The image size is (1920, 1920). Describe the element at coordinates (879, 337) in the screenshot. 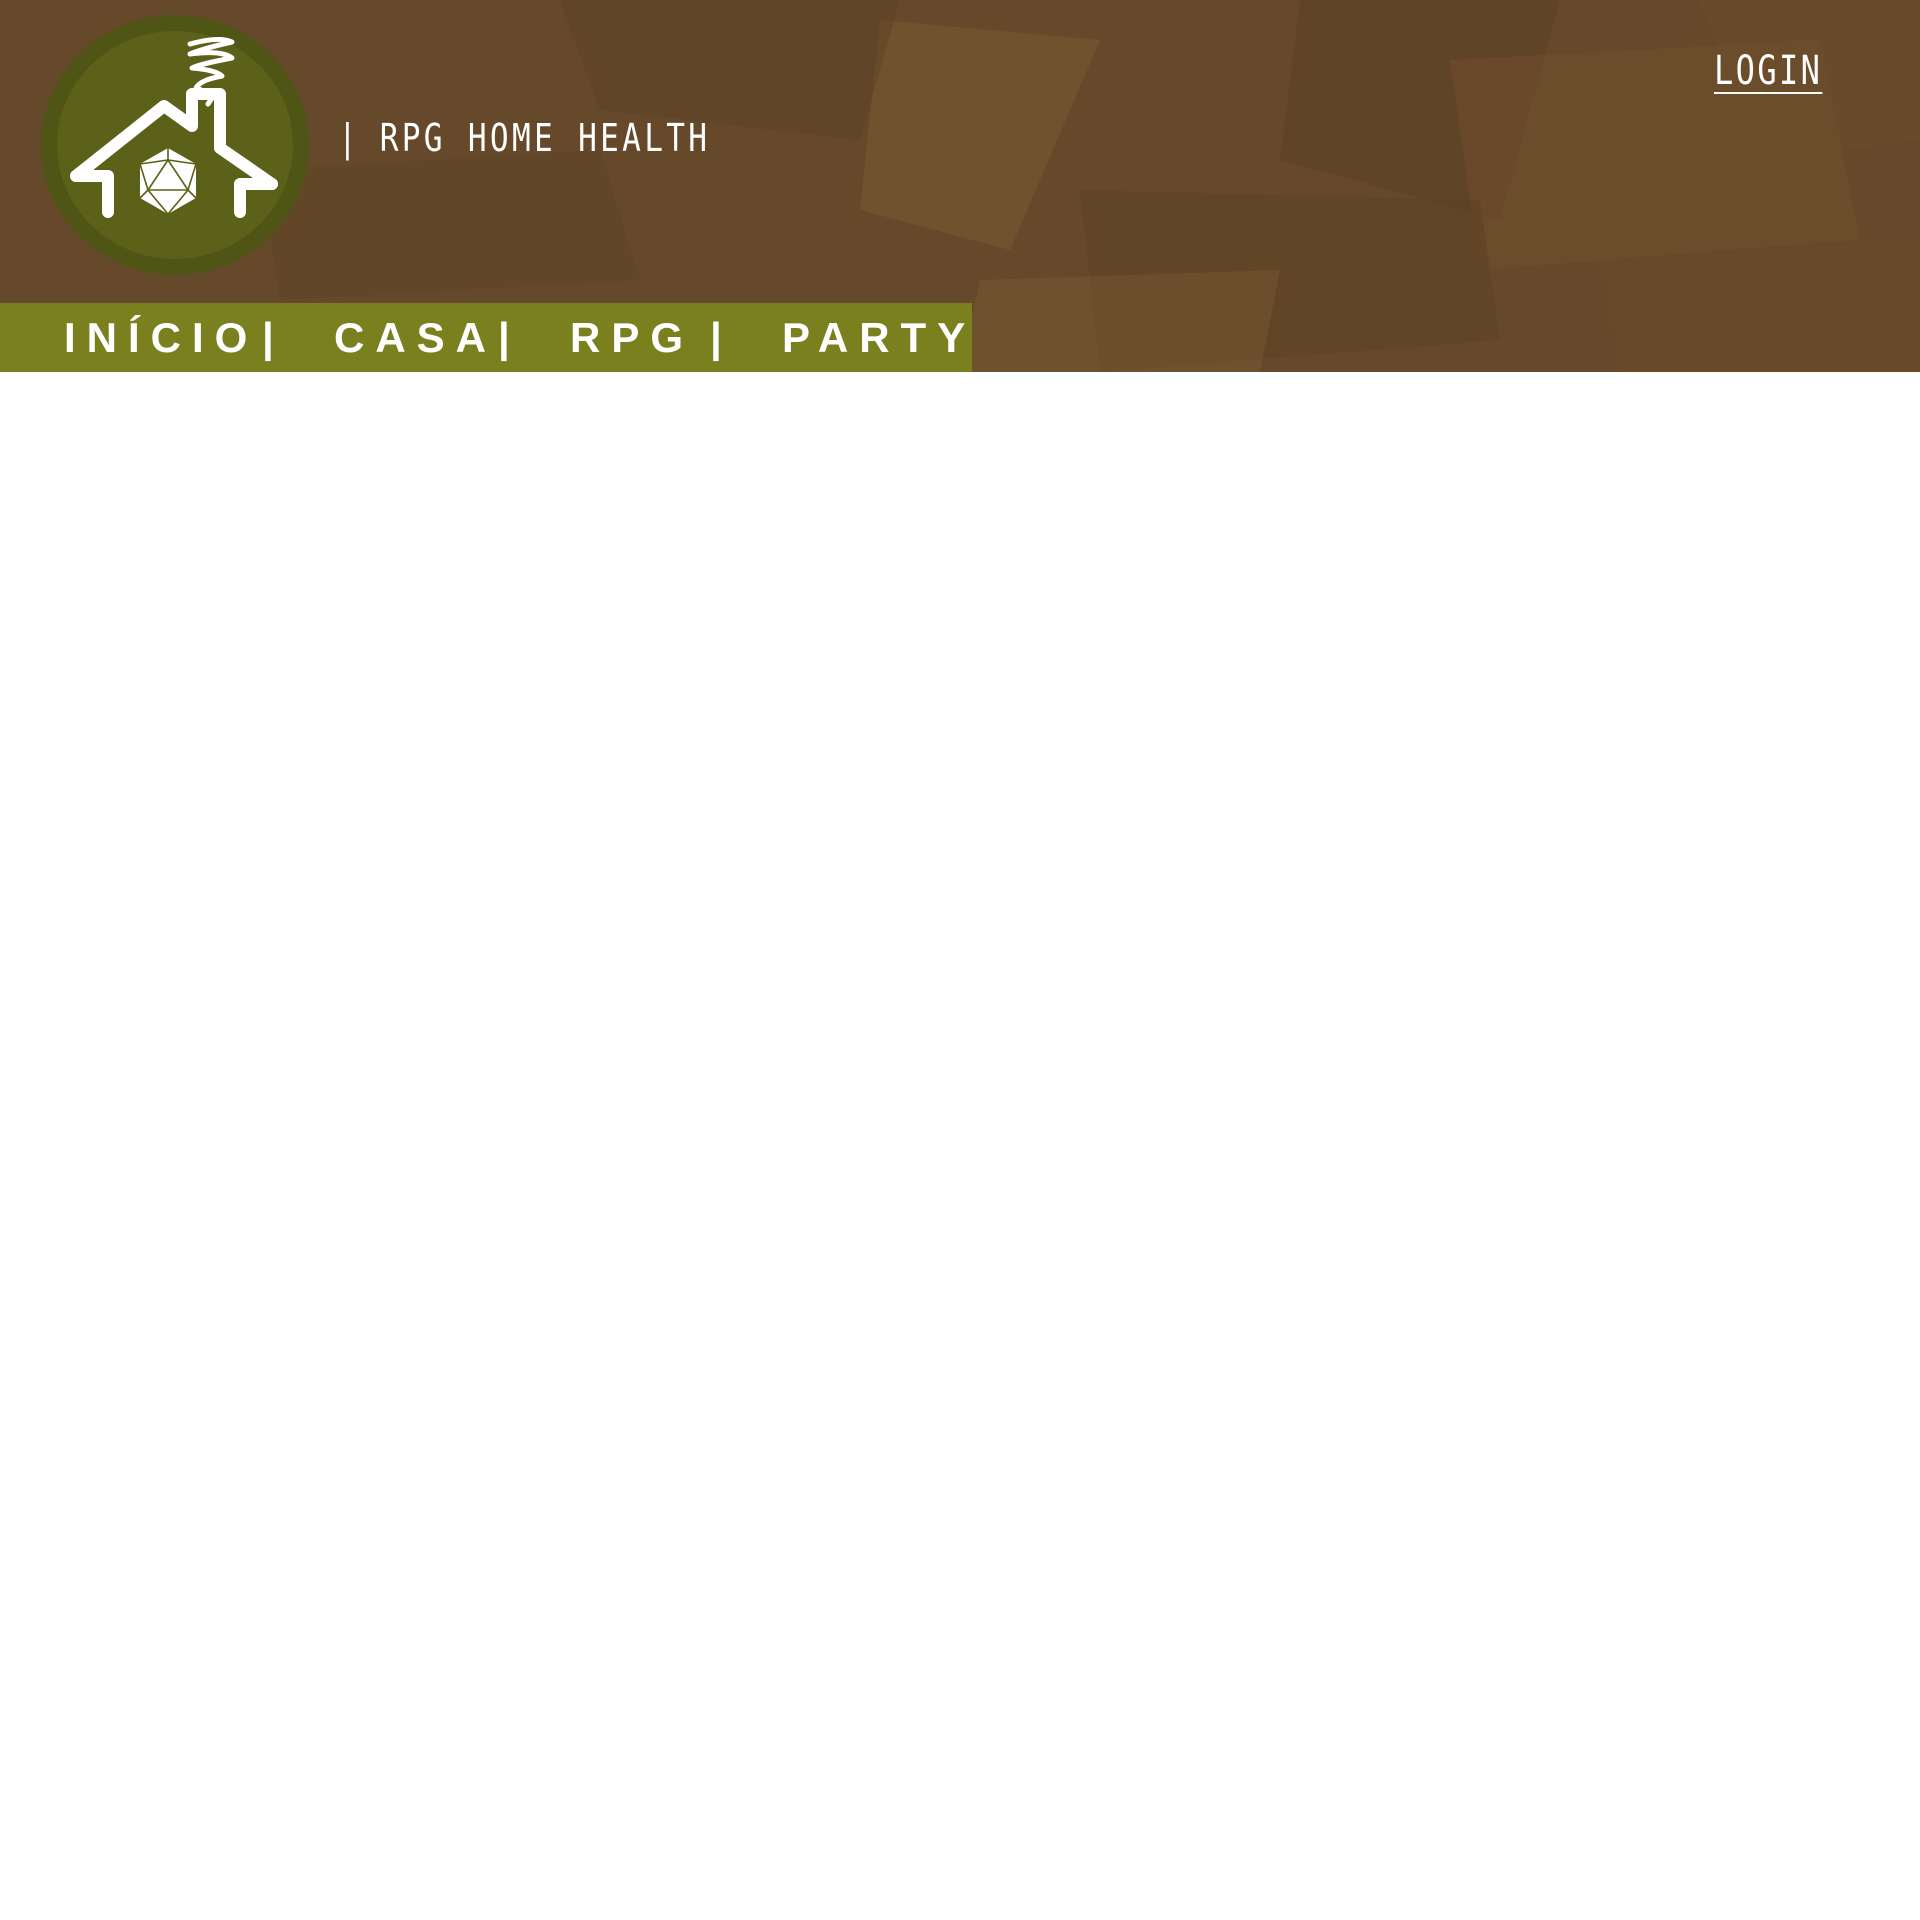

I see `nav-item-party: PARTY` at that location.